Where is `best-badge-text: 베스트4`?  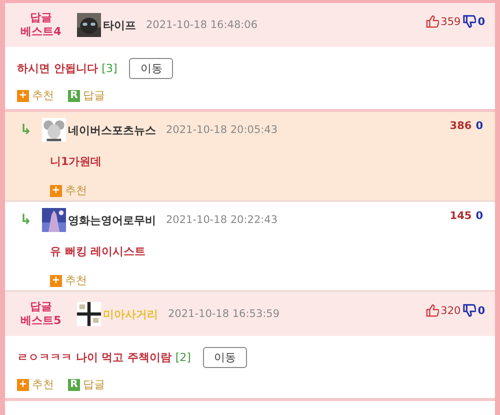
best-badge-text: 베스트4 is located at coordinates (41, 32).